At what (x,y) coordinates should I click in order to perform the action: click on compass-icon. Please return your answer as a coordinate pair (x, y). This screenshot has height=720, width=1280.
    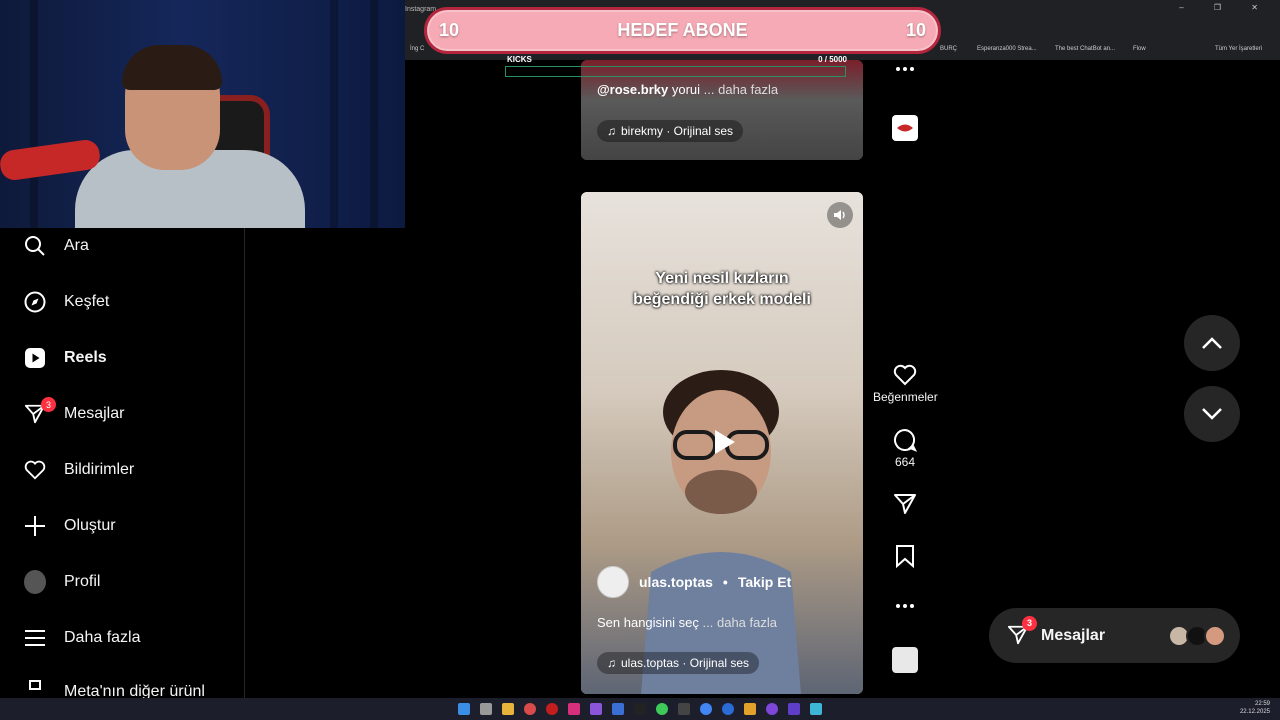
    Looking at the image, I should click on (35, 302).